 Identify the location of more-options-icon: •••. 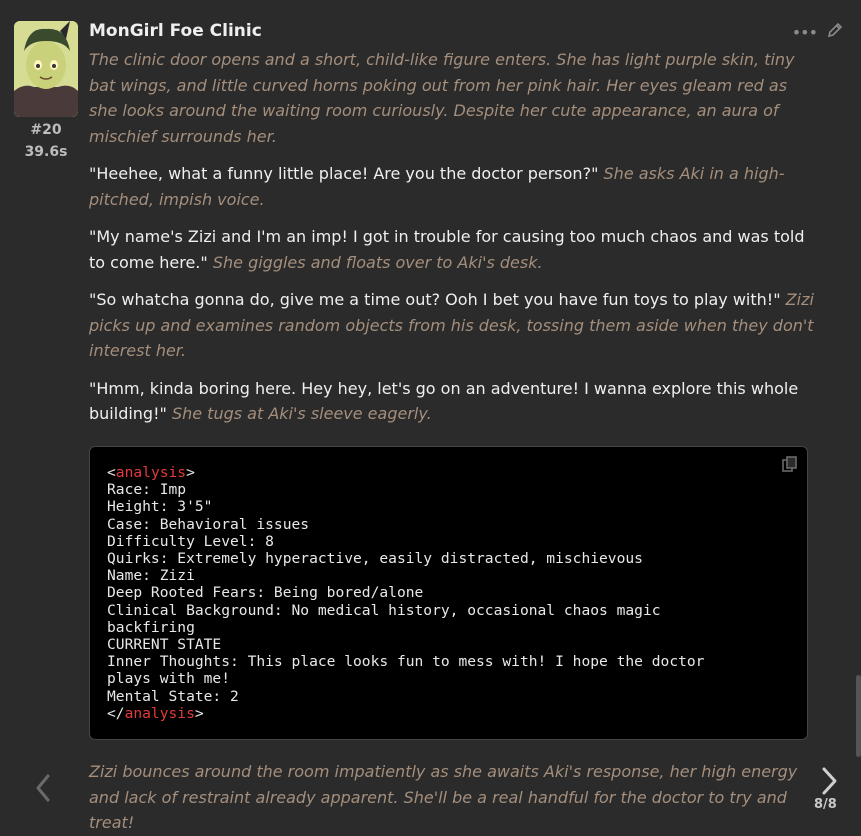
(805, 32).